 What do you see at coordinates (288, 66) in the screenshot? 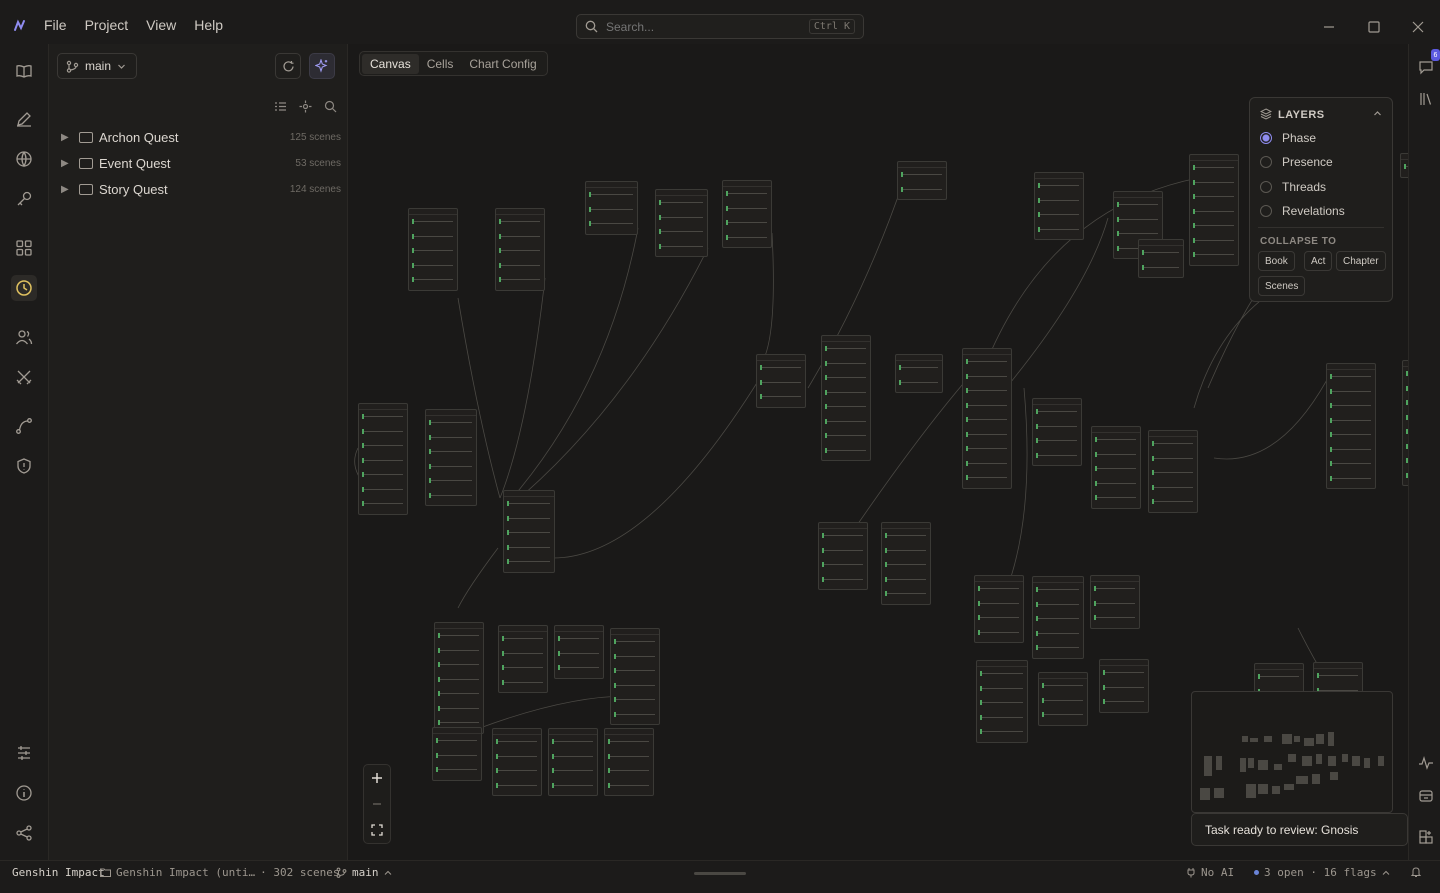
I see `refresh-button` at bounding box center [288, 66].